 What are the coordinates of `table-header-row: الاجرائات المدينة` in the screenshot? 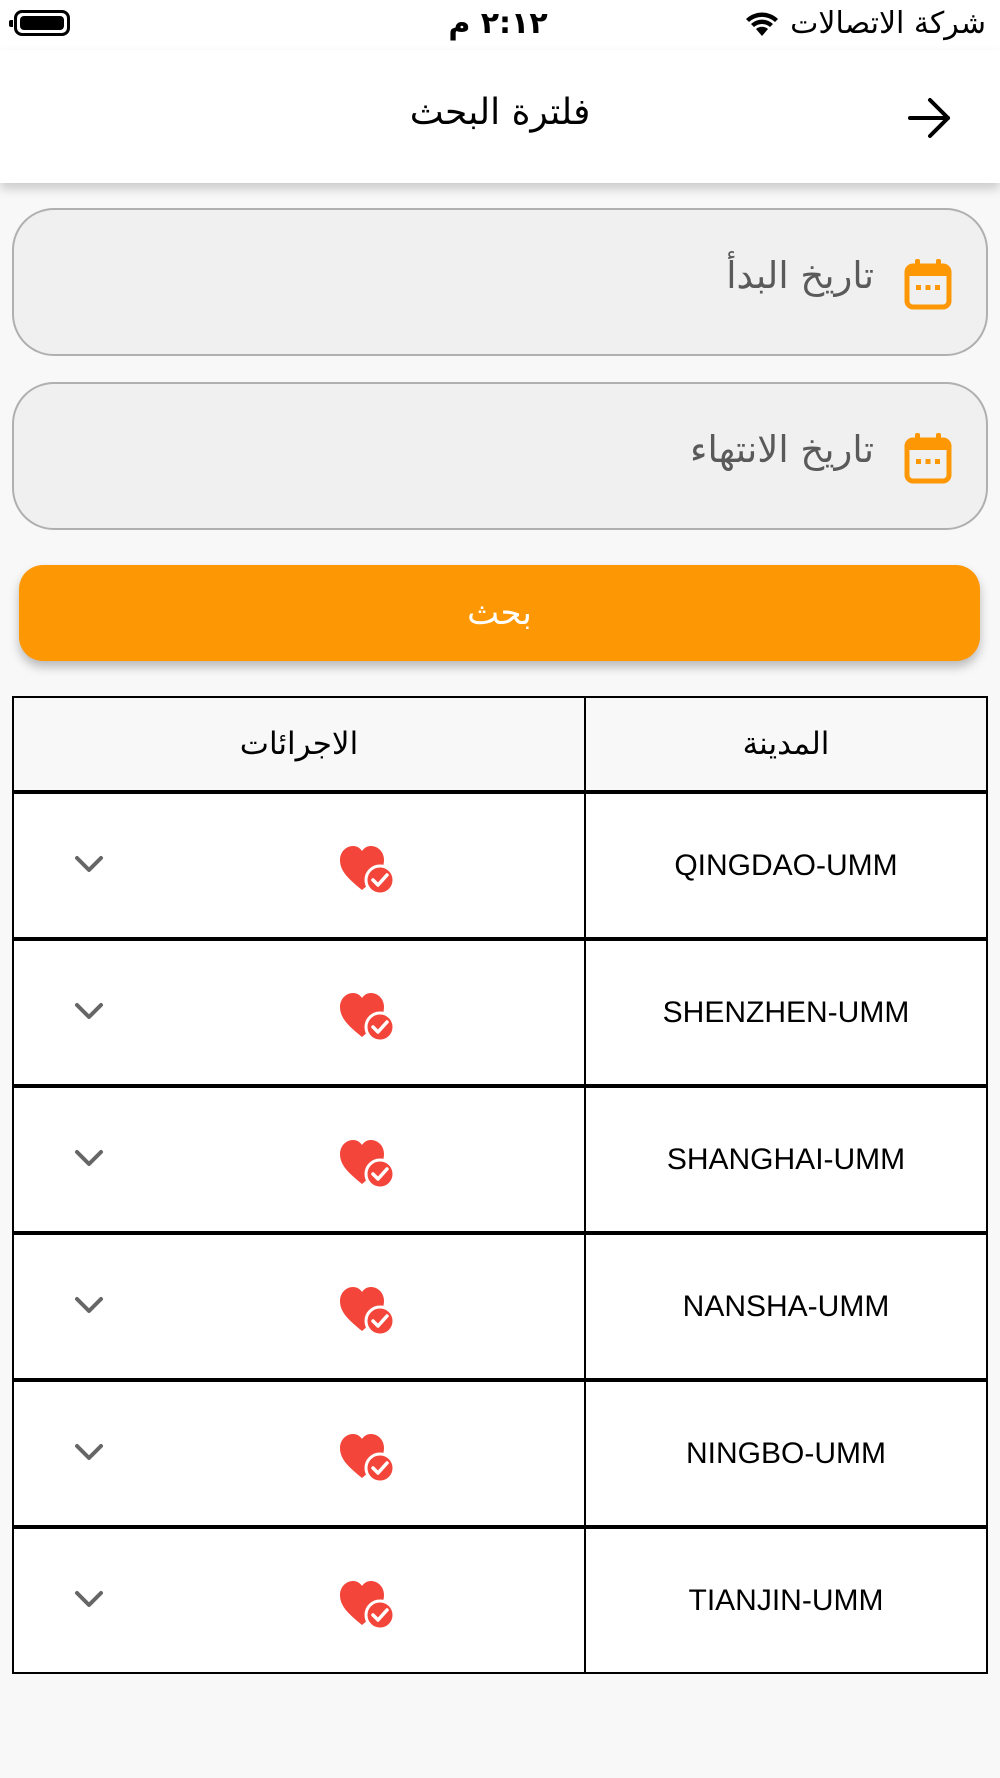 It's located at (500, 744).